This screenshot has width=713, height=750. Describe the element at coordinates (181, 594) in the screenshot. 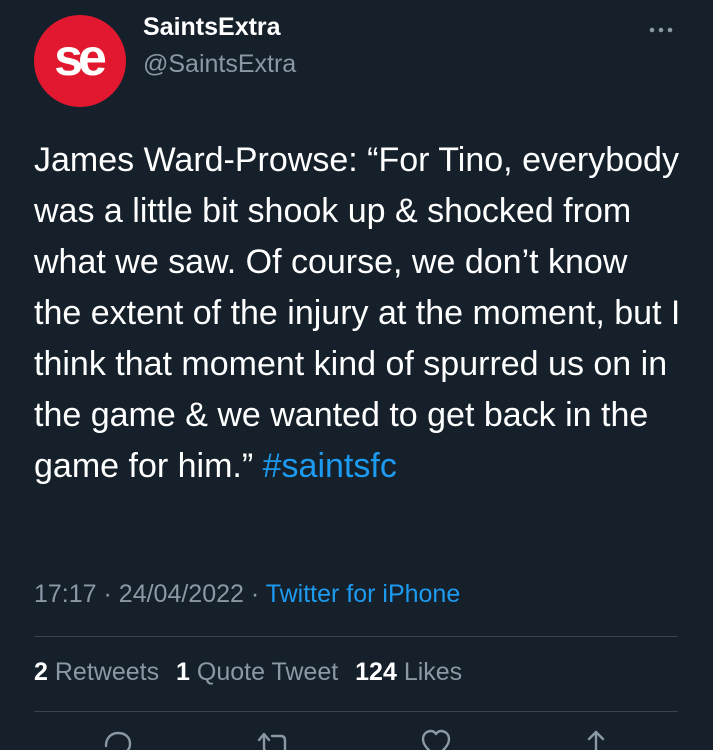

I see `tweet-date: 24/04/2022` at that location.